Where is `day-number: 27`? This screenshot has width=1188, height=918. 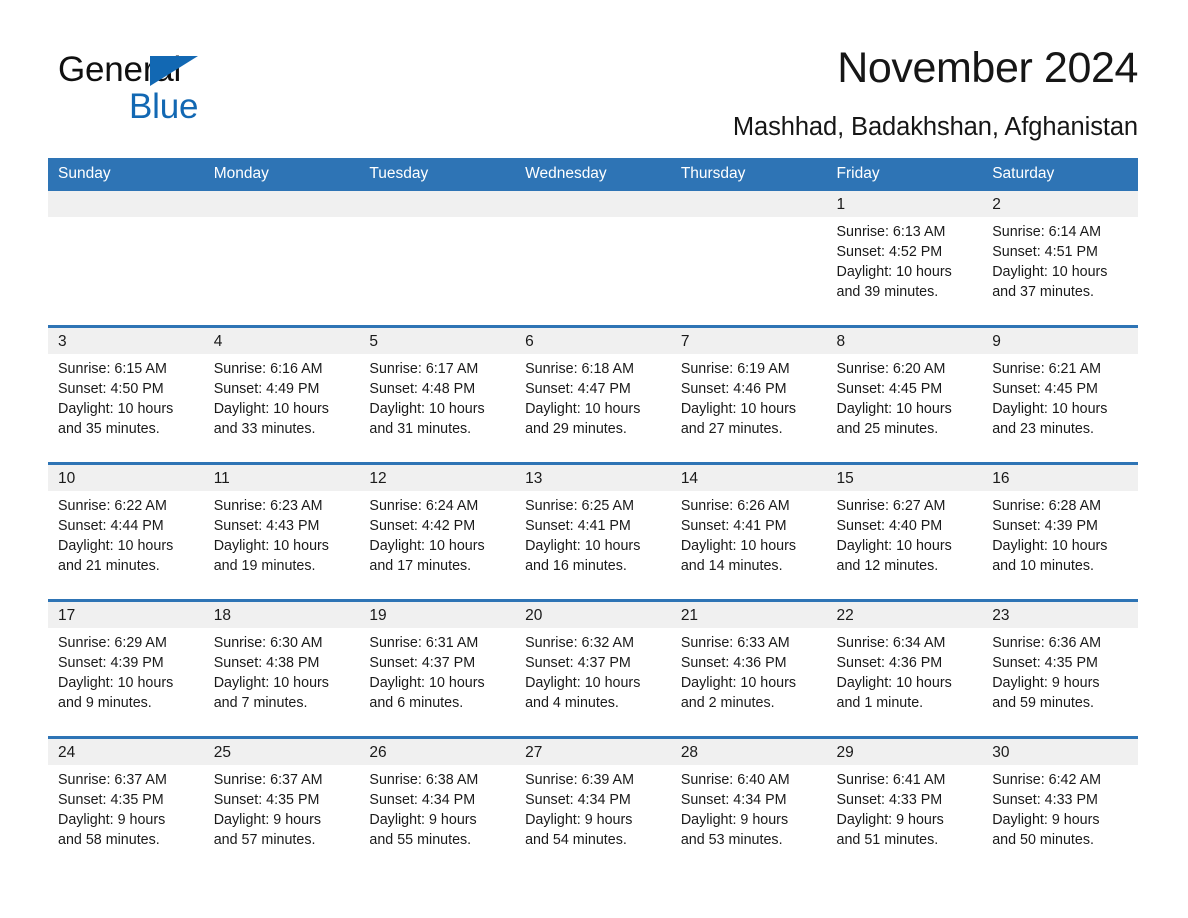
day-number: 27 is located at coordinates (593, 752).